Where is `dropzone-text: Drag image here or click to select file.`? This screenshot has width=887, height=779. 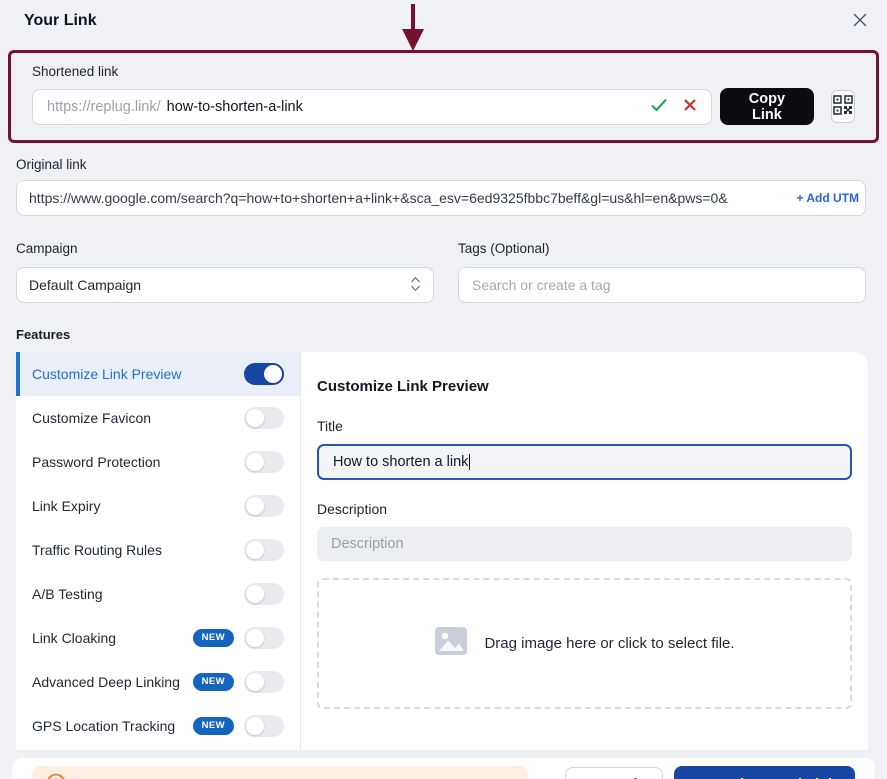
dropzone-text: Drag image here or click to select file. is located at coordinates (609, 643).